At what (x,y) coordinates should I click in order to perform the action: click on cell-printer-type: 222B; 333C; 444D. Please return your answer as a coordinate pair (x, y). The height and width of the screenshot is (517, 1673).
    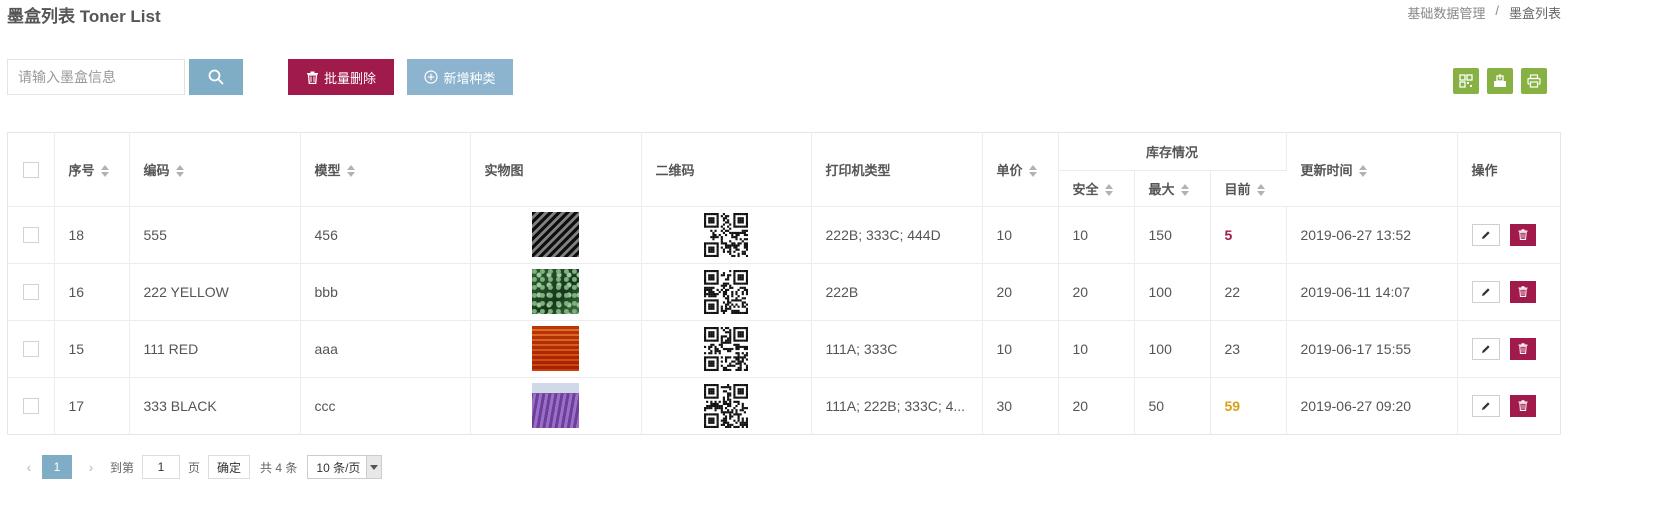
    Looking at the image, I should click on (897, 235).